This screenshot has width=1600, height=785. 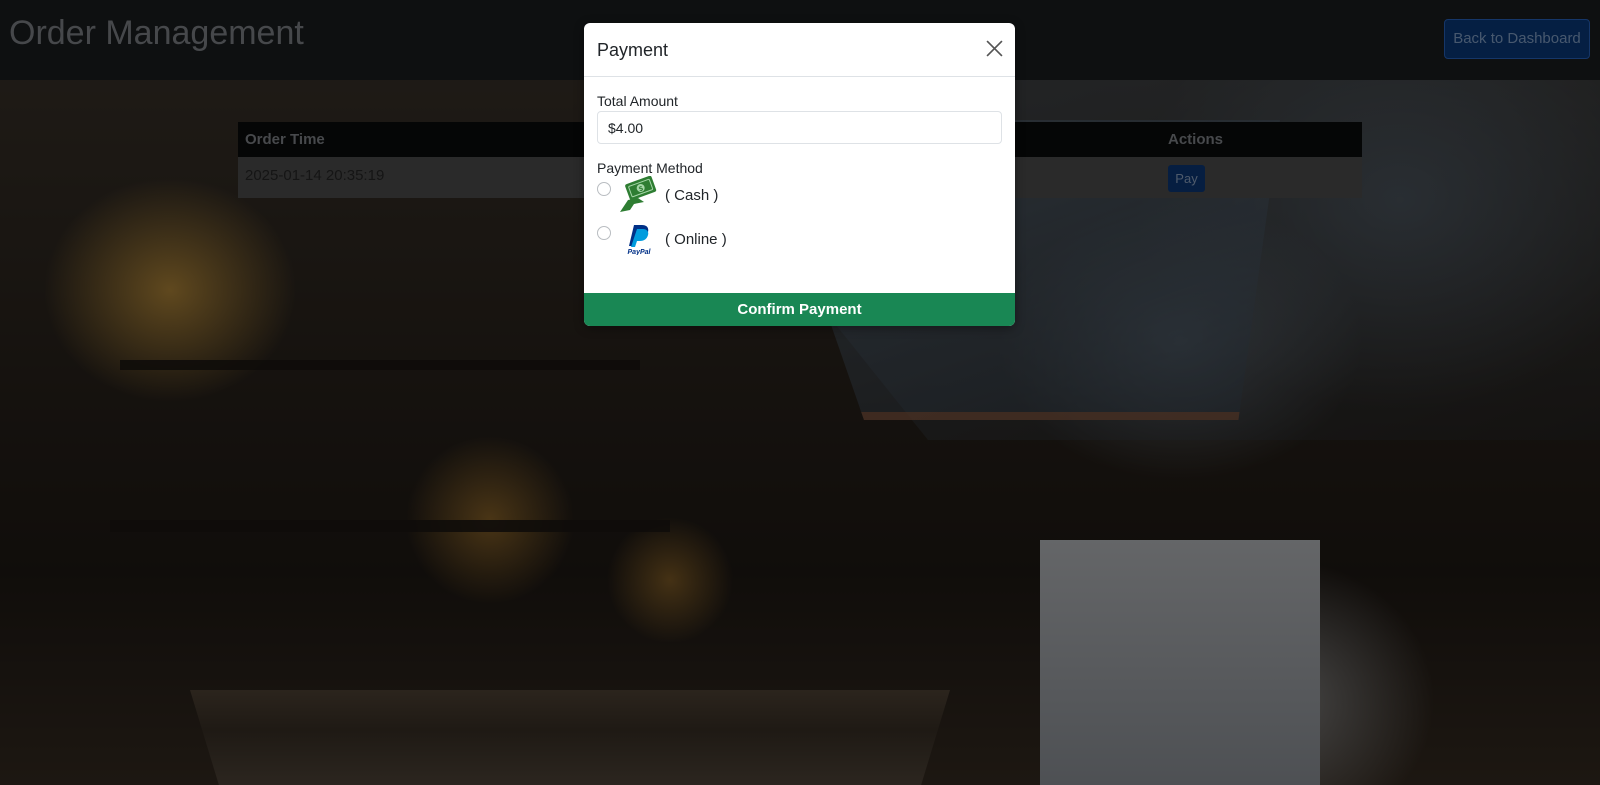 What do you see at coordinates (638, 194) in the screenshot?
I see `cash-icon: $` at bounding box center [638, 194].